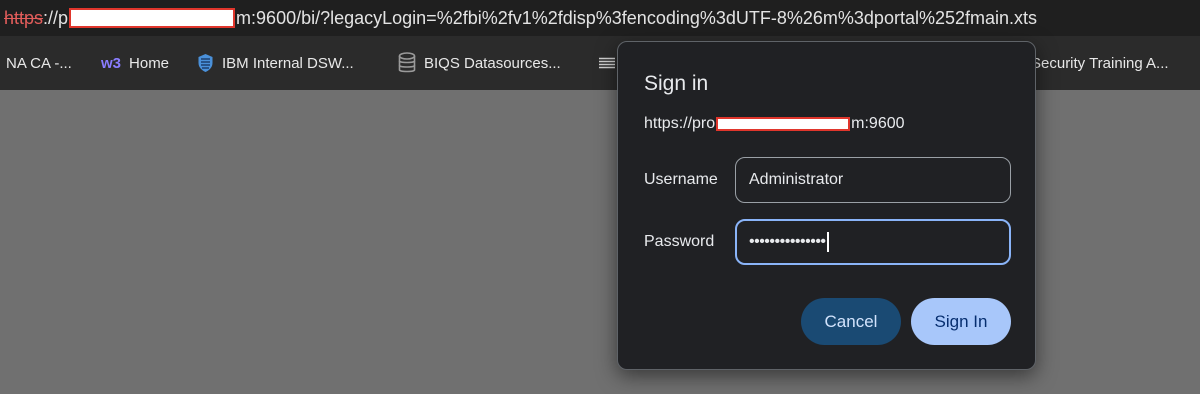 The width and height of the screenshot is (1200, 394). I want to click on bookmark-ibm-icon, so click(607, 63).